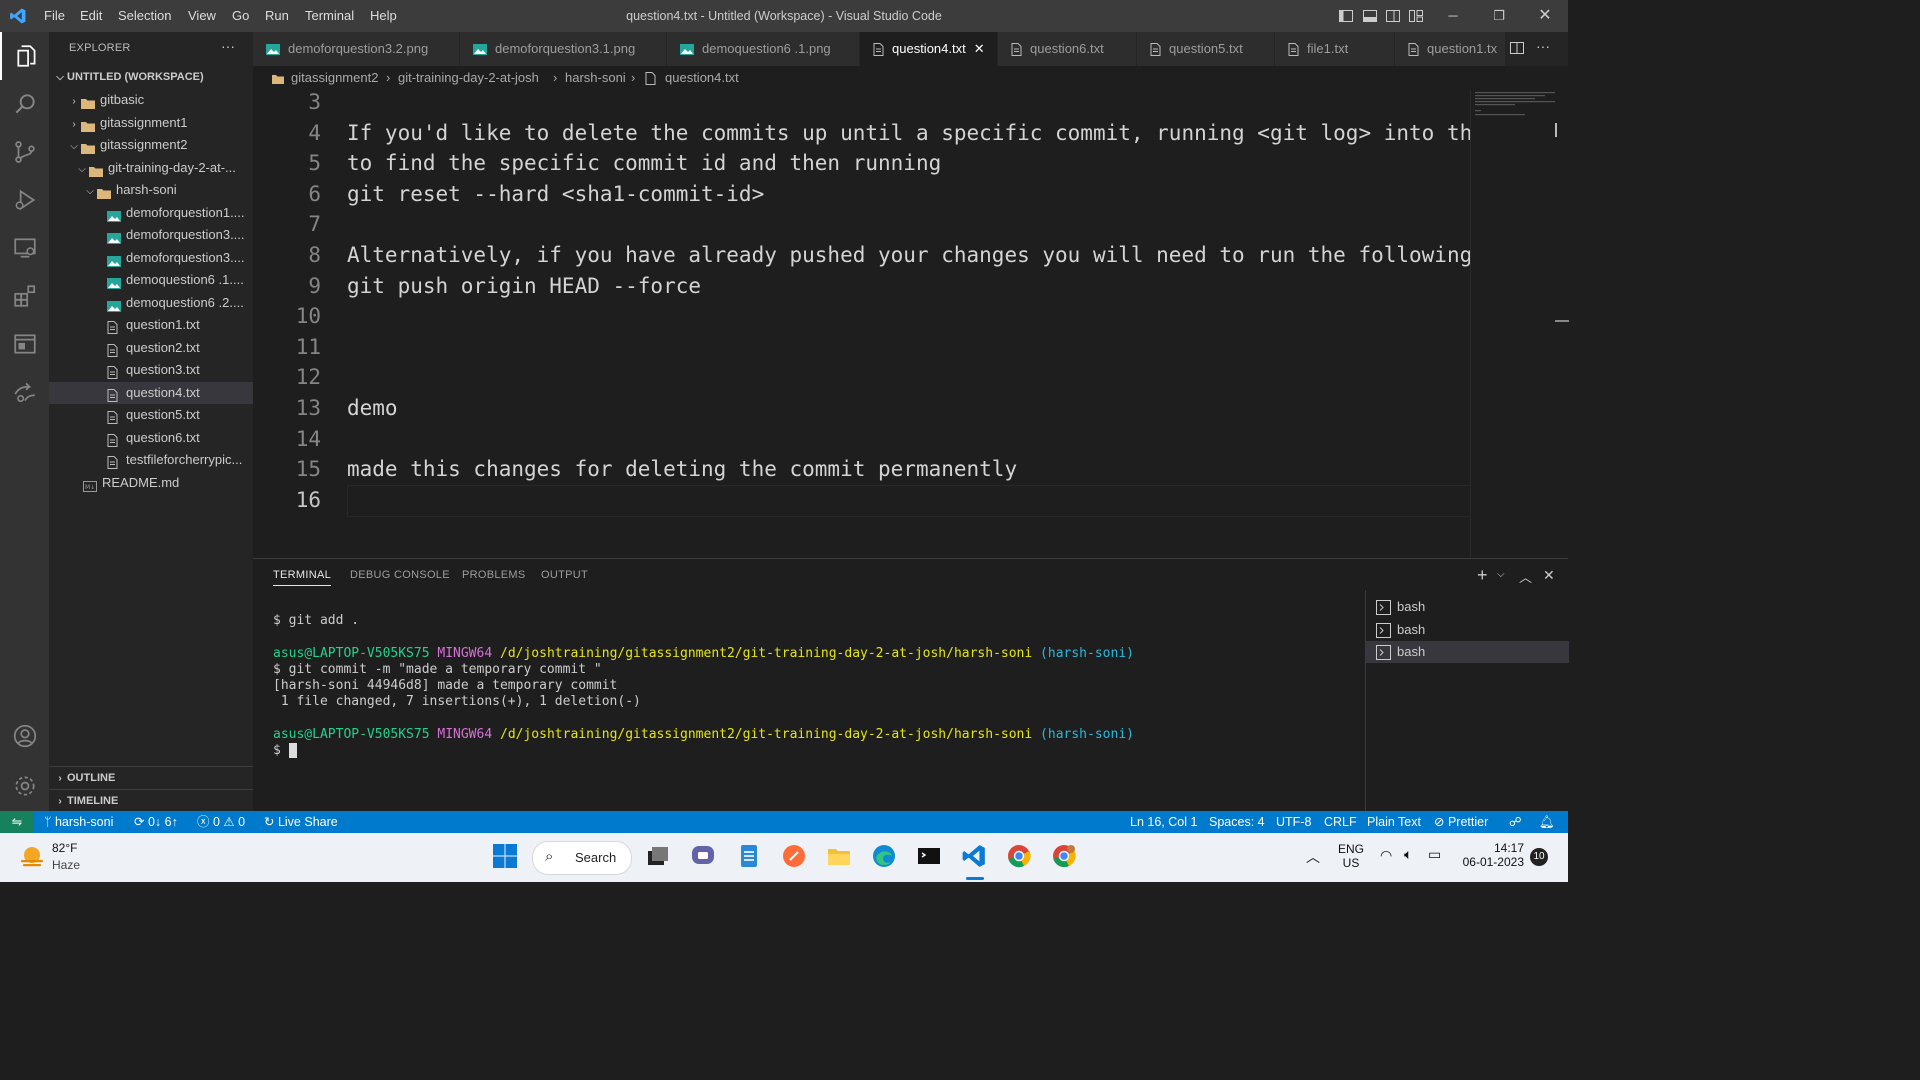 This screenshot has height=1080, width=1920. I want to click on menu-file: File, so click(54, 16).